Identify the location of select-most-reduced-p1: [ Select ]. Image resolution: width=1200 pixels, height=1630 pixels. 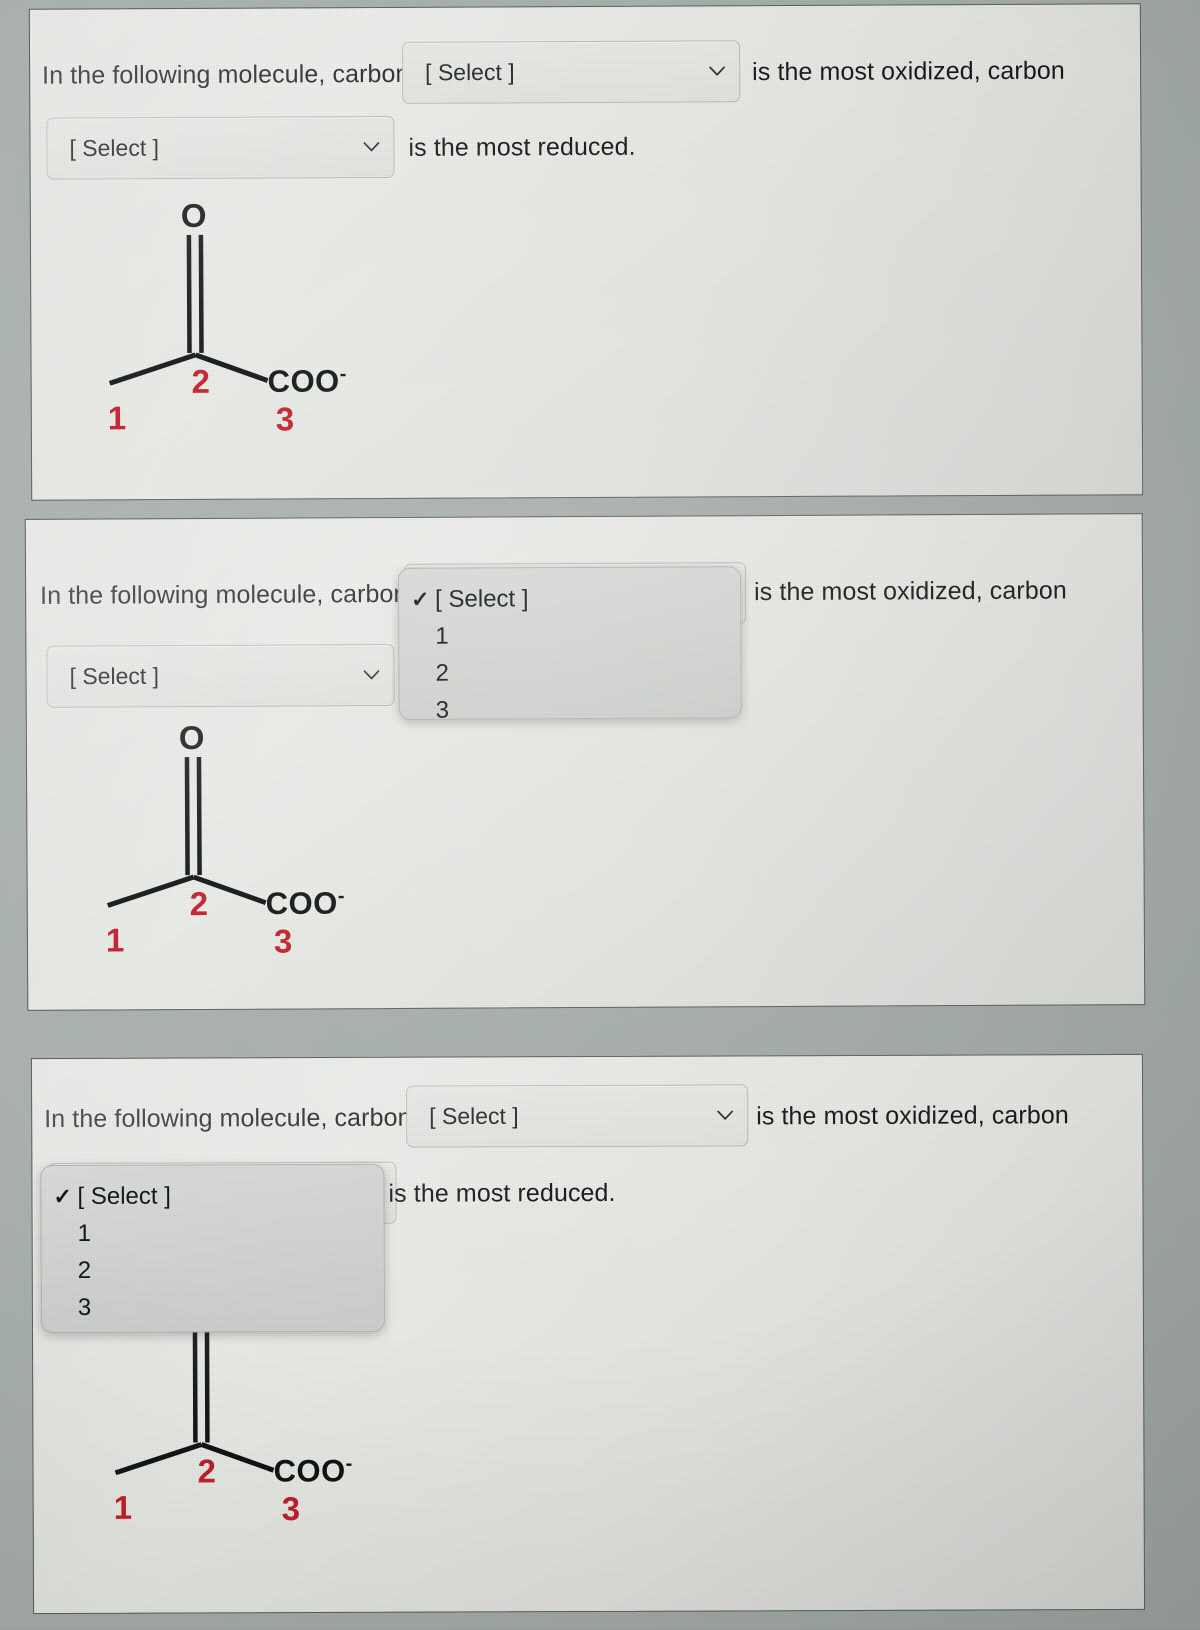
(220, 147).